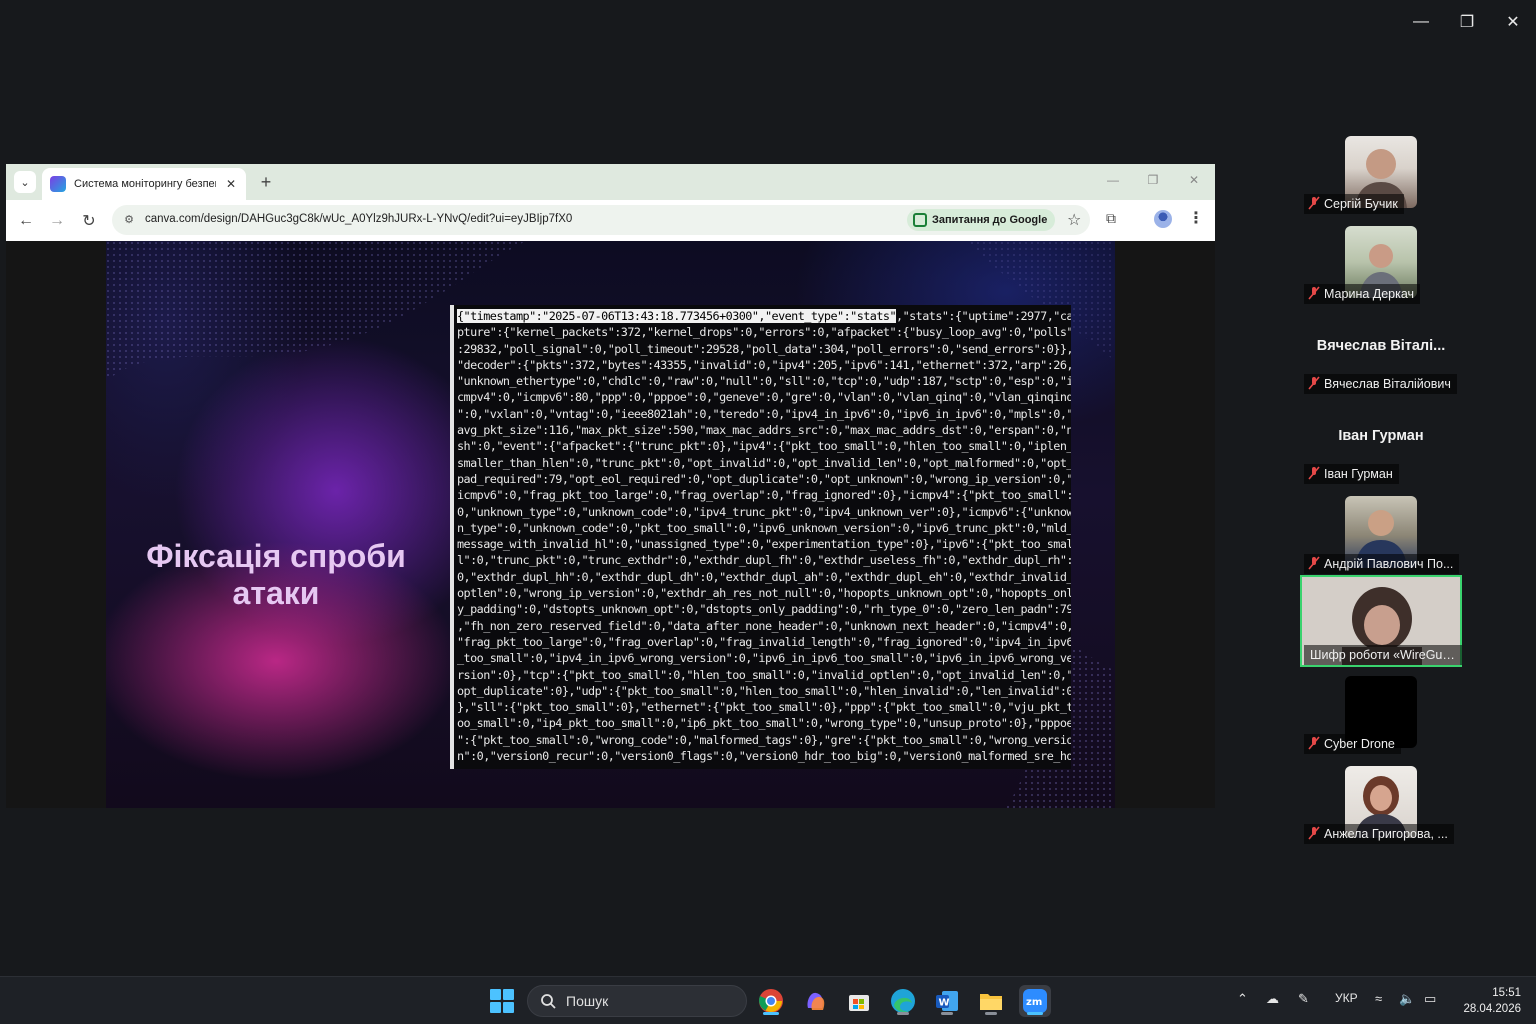 This screenshot has height=1024, width=1536. What do you see at coordinates (25, 182) in the screenshot?
I see `tab-search-button: ⌄` at bounding box center [25, 182].